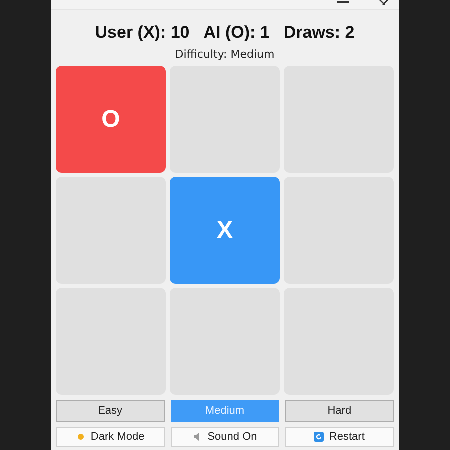 Image resolution: width=450 pixels, height=450 pixels. What do you see at coordinates (110, 437) in the screenshot?
I see `theme-button: Dark Mode` at bounding box center [110, 437].